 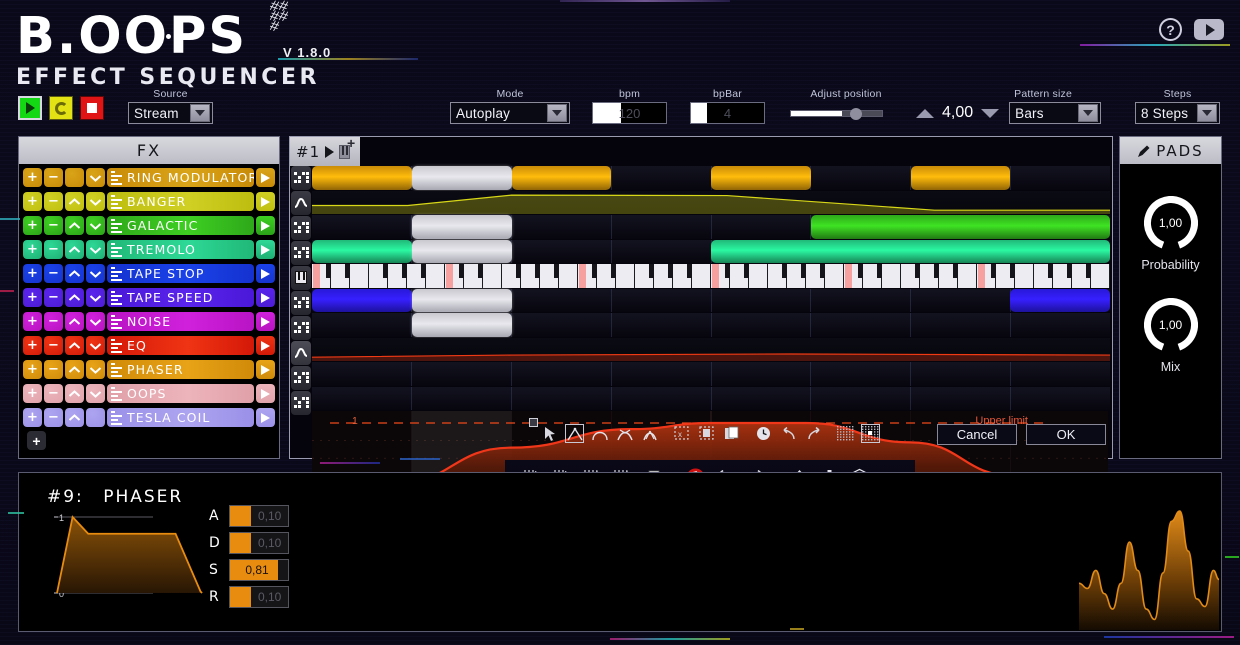 I want to click on cursor-icon, so click(x=549, y=433).